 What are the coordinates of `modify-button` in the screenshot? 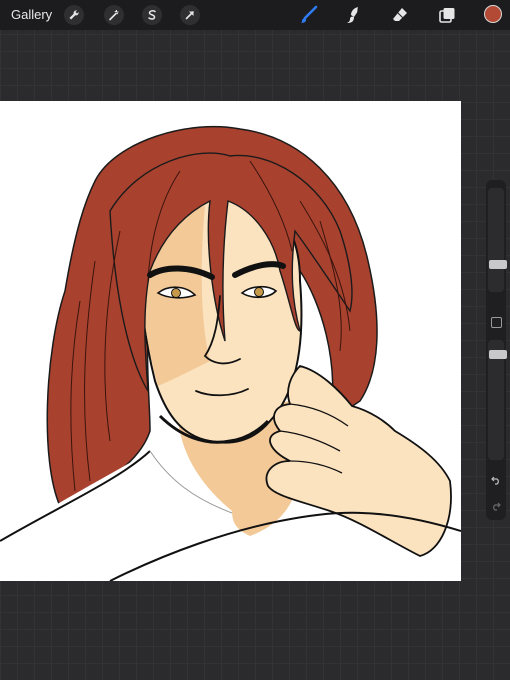 It's located at (496, 322).